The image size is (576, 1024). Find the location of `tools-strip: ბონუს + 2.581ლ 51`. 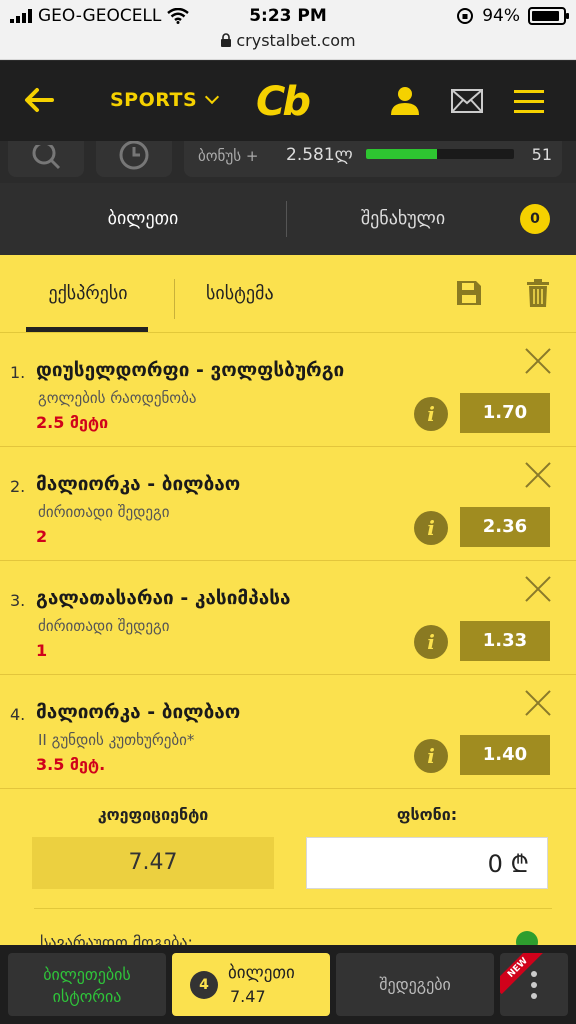

tools-strip: ბონუს + 2.581ლ 51 is located at coordinates (288, 162).